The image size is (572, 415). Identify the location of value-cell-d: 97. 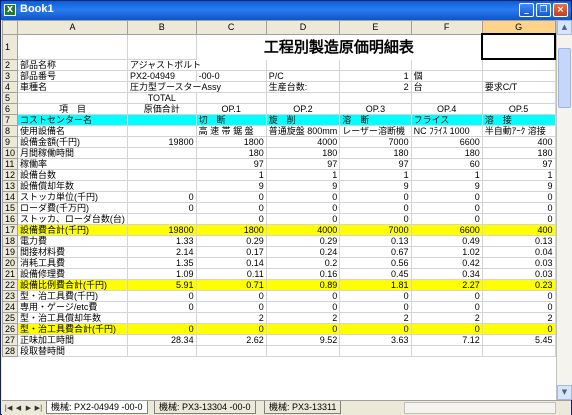
(303, 164).